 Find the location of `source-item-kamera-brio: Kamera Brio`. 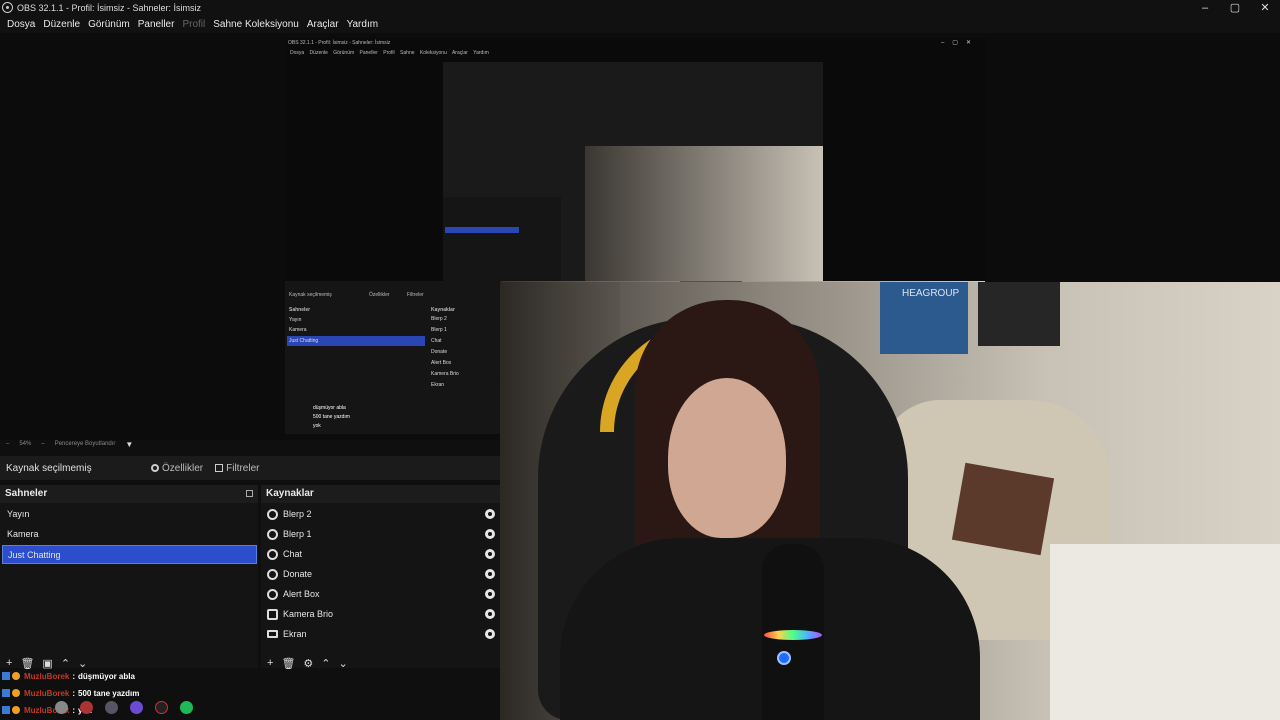

source-item-kamera-brio: Kamera Brio is located at coordinates (383, 614).